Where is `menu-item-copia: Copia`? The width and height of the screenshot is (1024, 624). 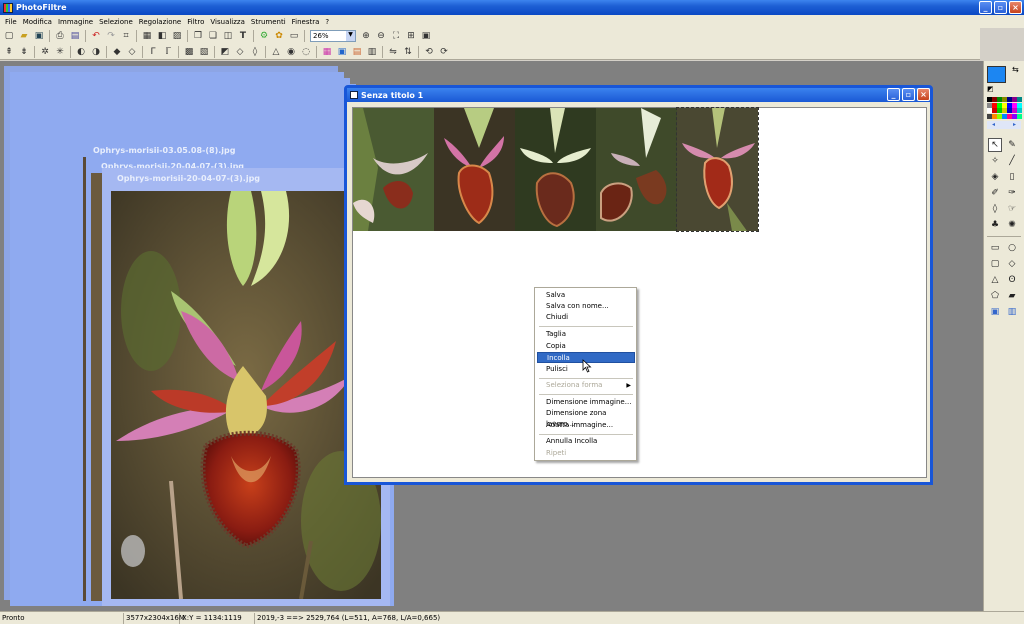 menu-item-copia: Copia is located at coordinates (586, 346).